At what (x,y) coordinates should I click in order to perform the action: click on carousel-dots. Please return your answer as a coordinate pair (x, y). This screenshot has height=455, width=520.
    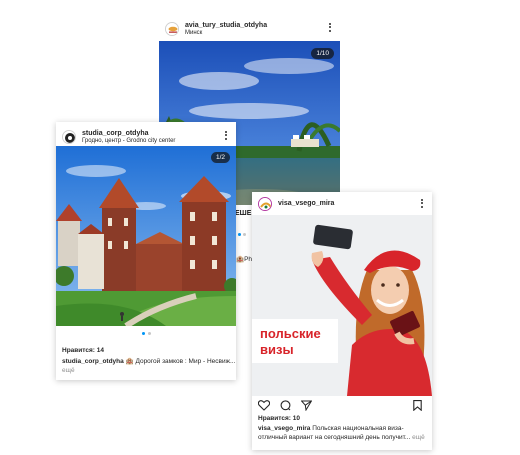
    Looking at the image, I should click on (146, 333).